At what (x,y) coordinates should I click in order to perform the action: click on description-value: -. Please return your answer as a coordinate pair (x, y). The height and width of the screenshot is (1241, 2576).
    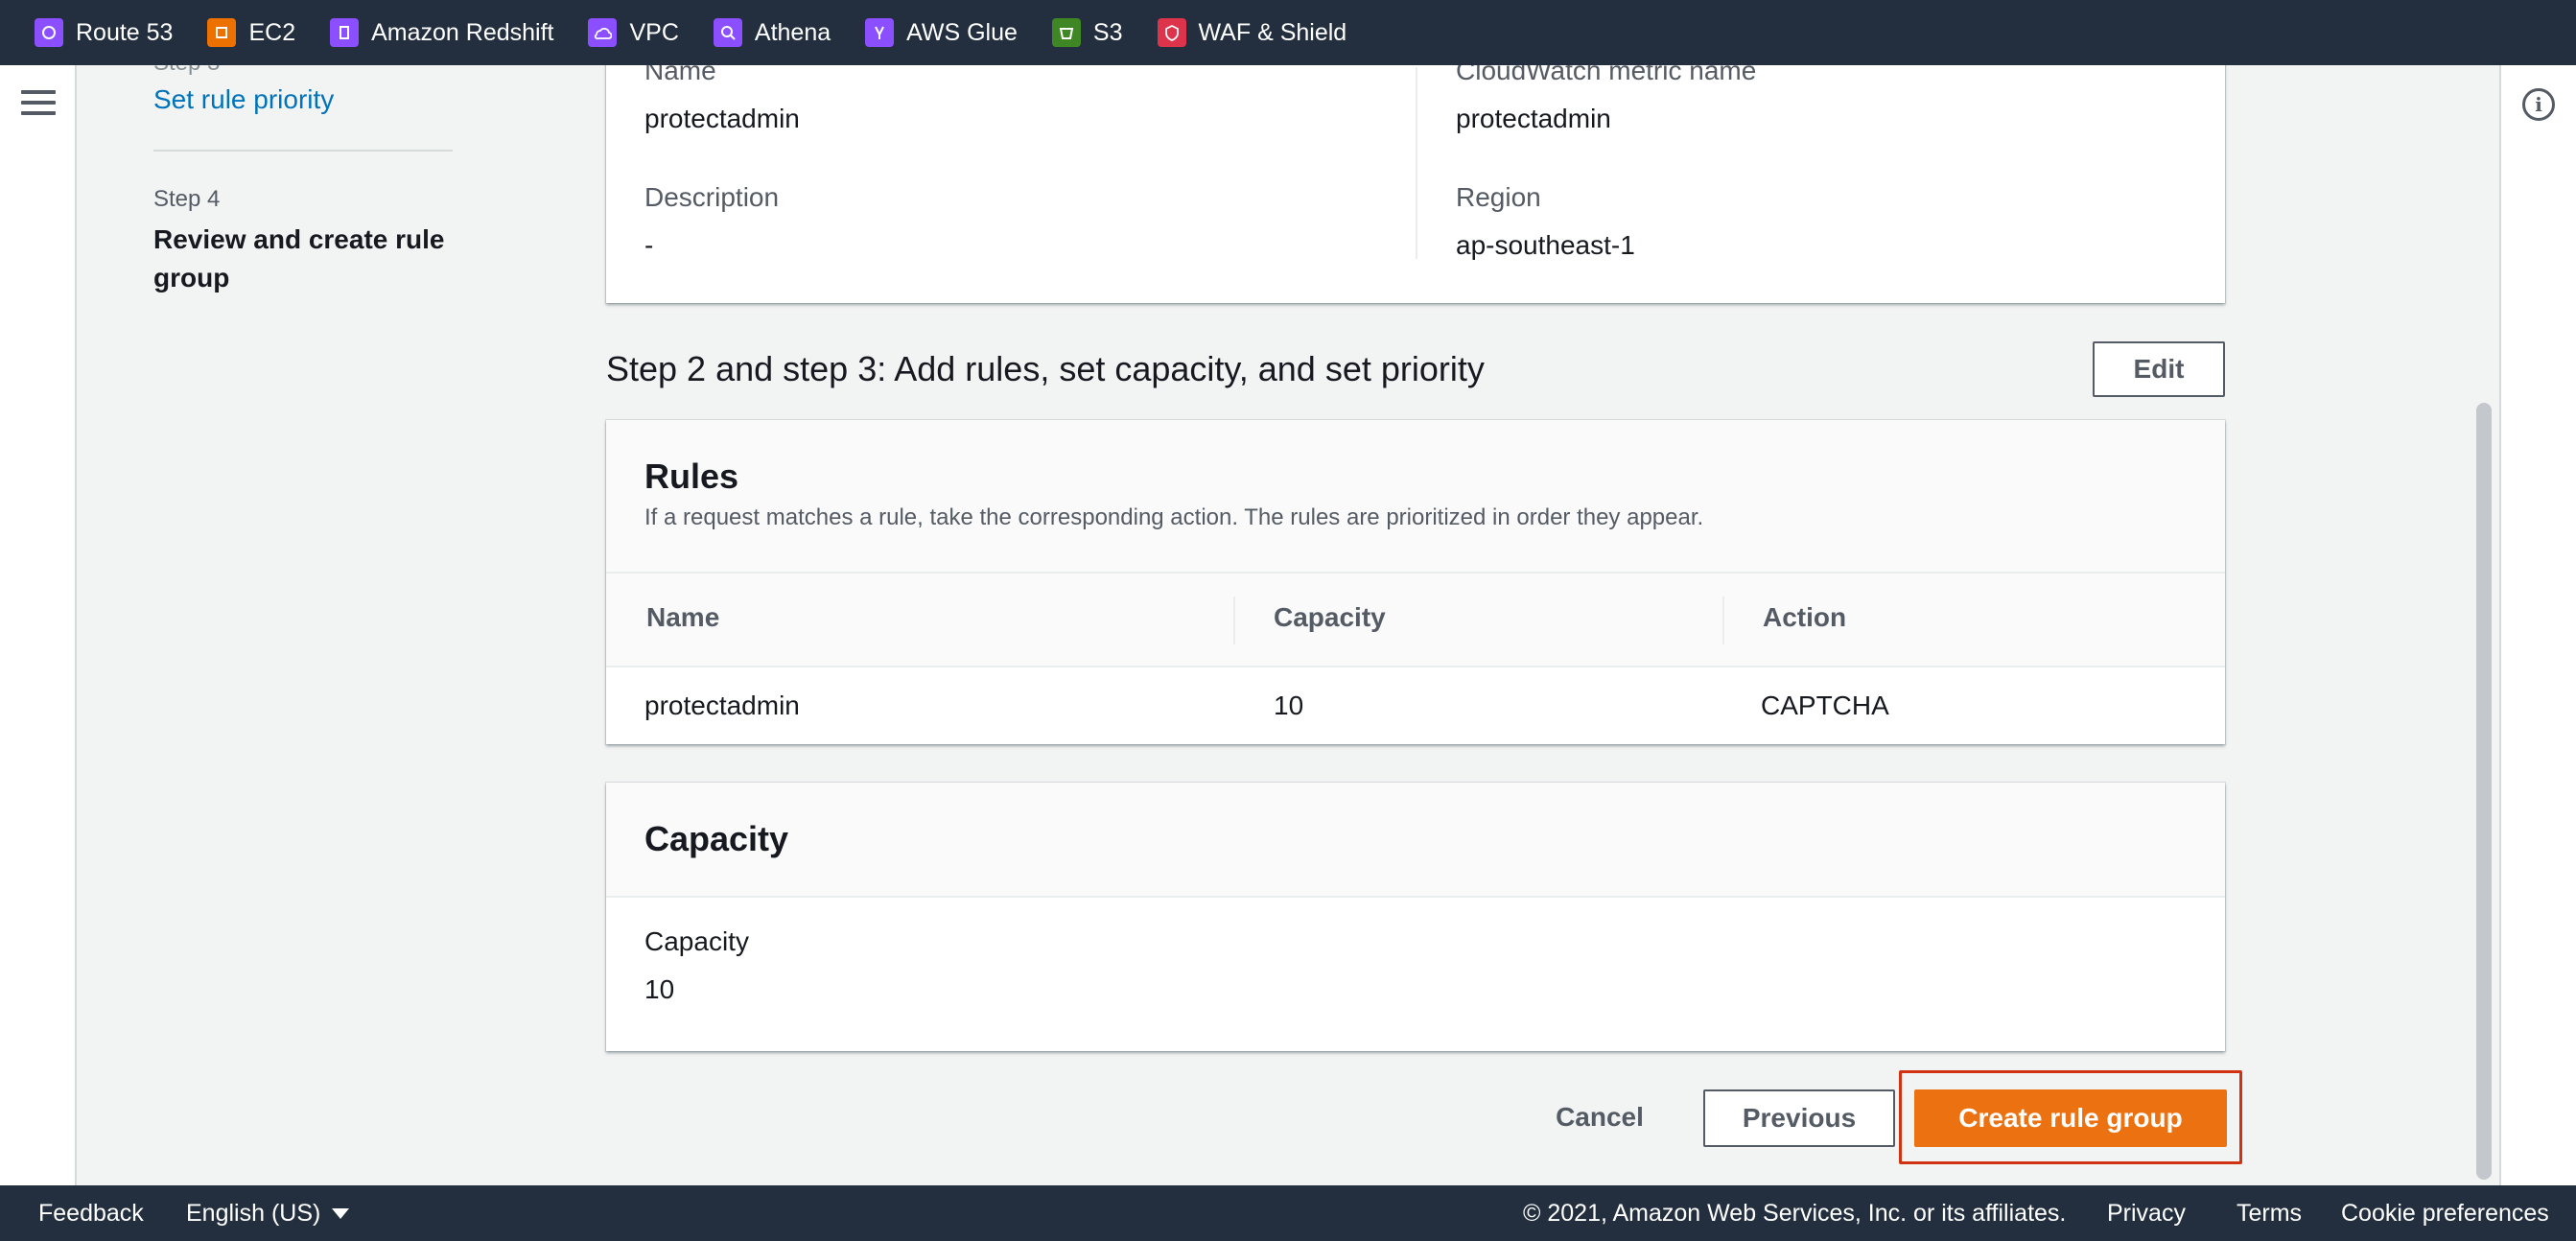
    Looking at the image, I should click on (649, 245).